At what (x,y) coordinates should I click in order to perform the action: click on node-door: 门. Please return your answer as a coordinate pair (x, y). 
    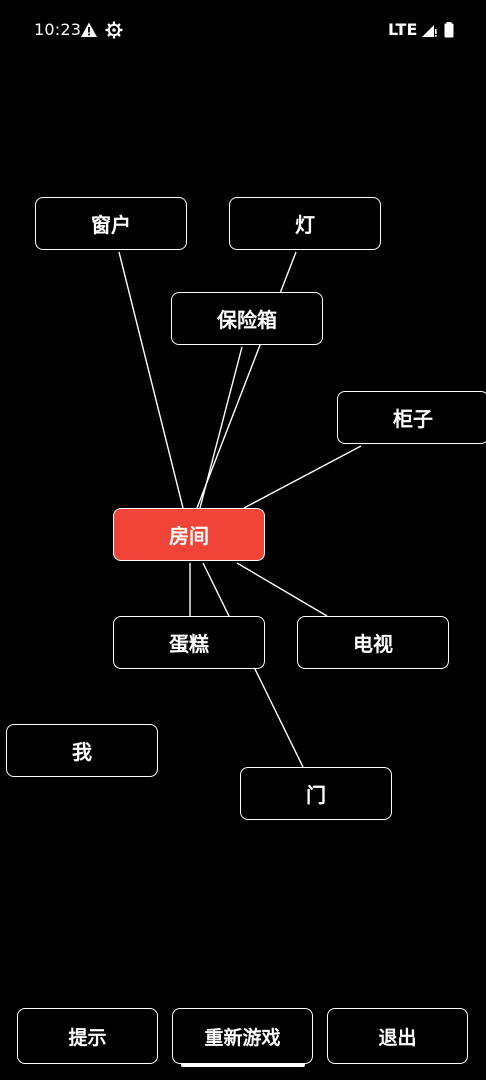
    Looking at the image, I should click on (316, 793).